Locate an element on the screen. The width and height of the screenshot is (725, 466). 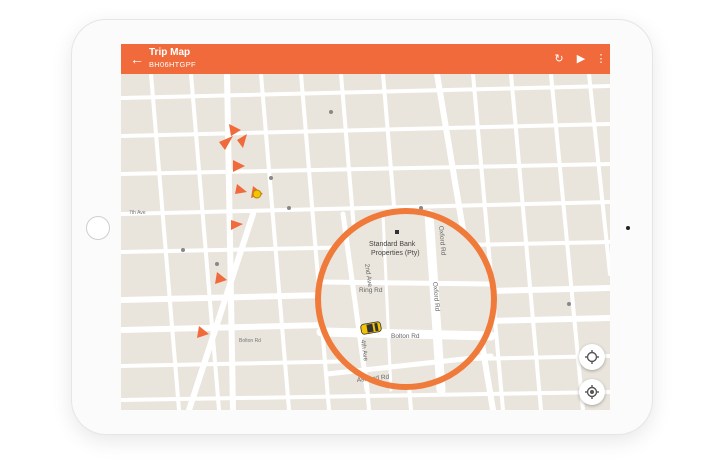
refresh-button: ↻ is located at coordinates (559, 59).